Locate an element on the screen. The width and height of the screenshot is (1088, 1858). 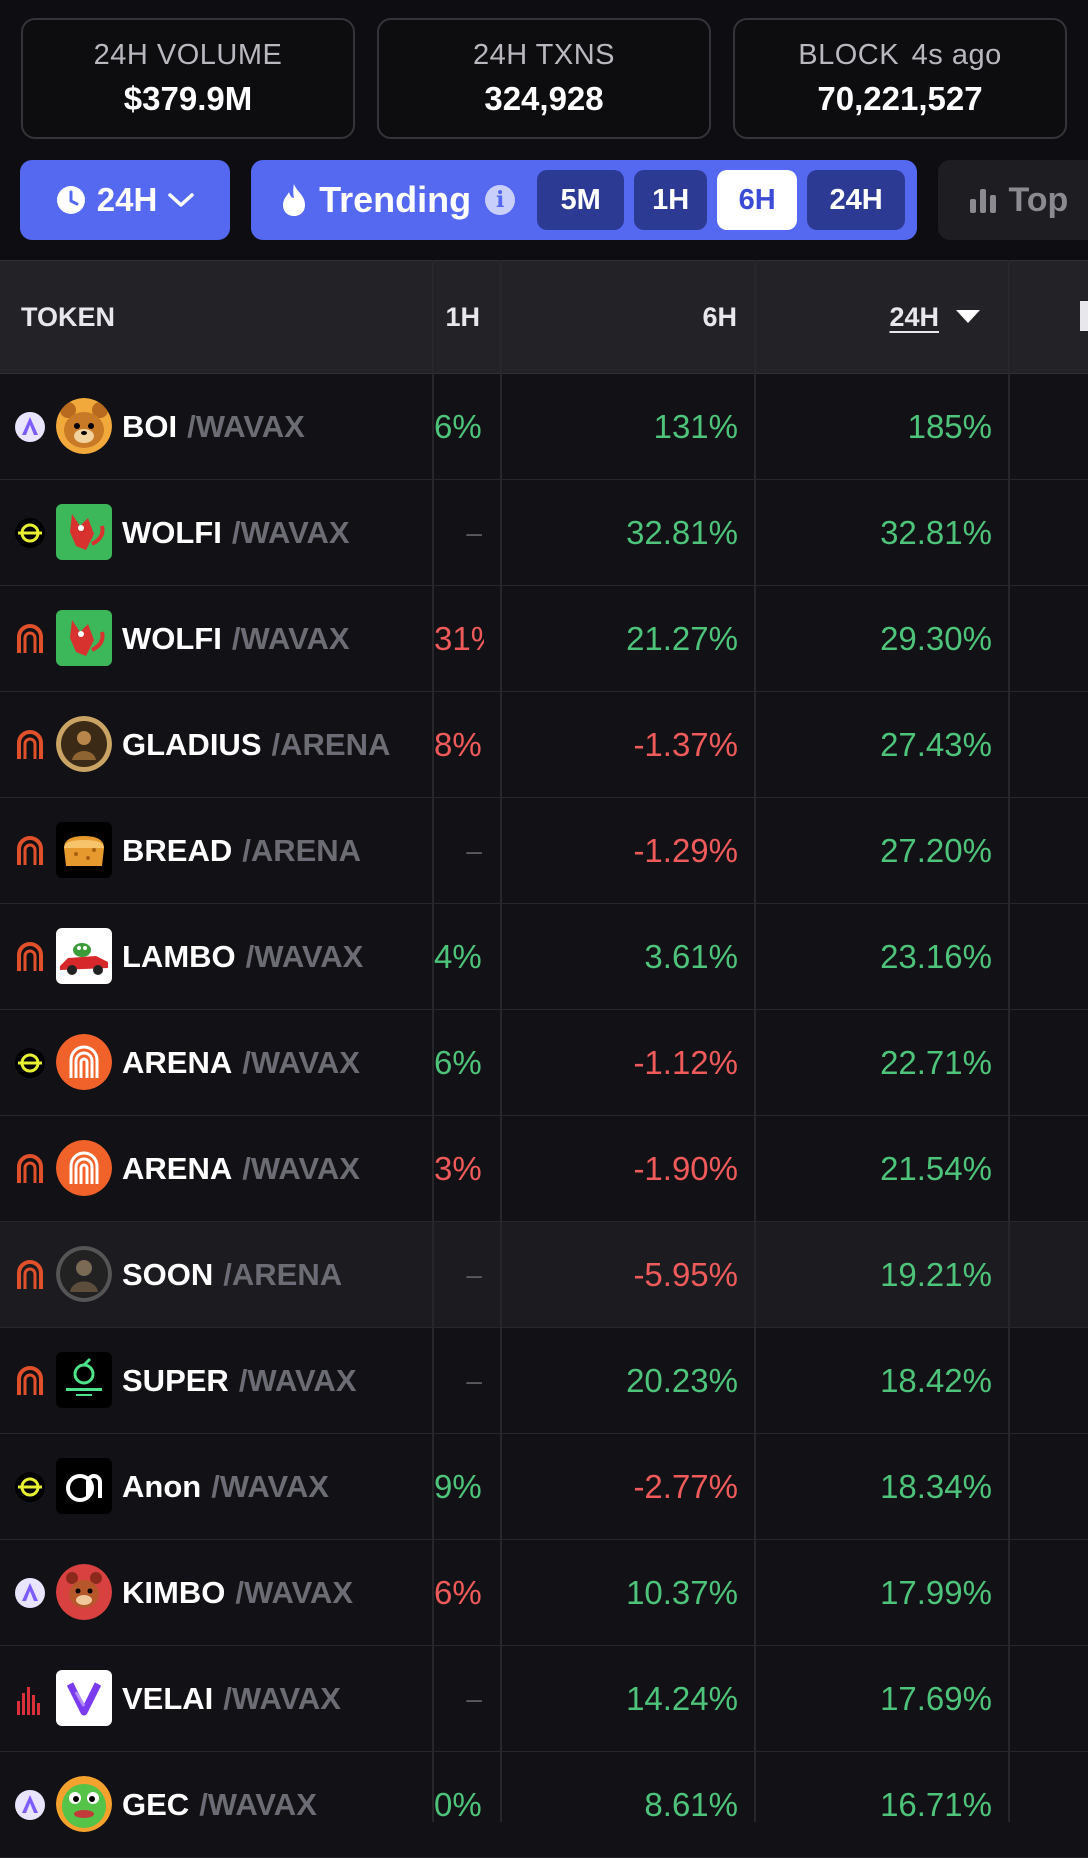
token-symbol: Anon is located at coordinates (162, 1486).